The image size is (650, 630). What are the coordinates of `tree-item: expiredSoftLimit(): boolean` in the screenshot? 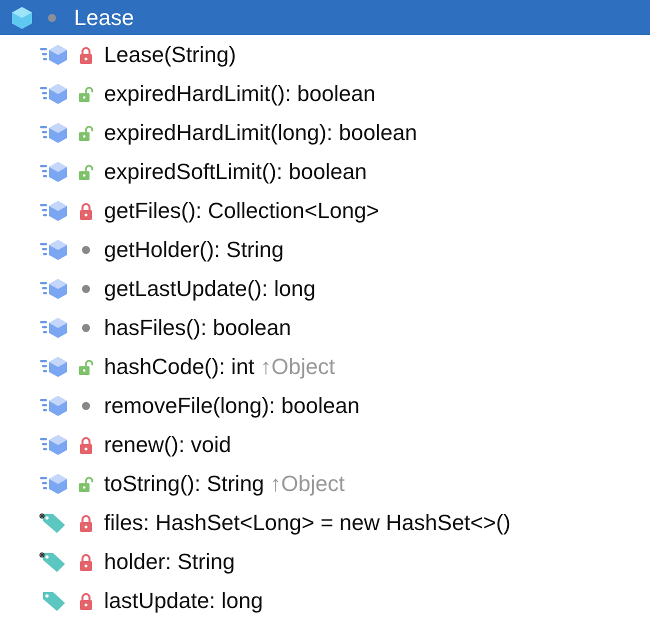 It's located at (325, 171).